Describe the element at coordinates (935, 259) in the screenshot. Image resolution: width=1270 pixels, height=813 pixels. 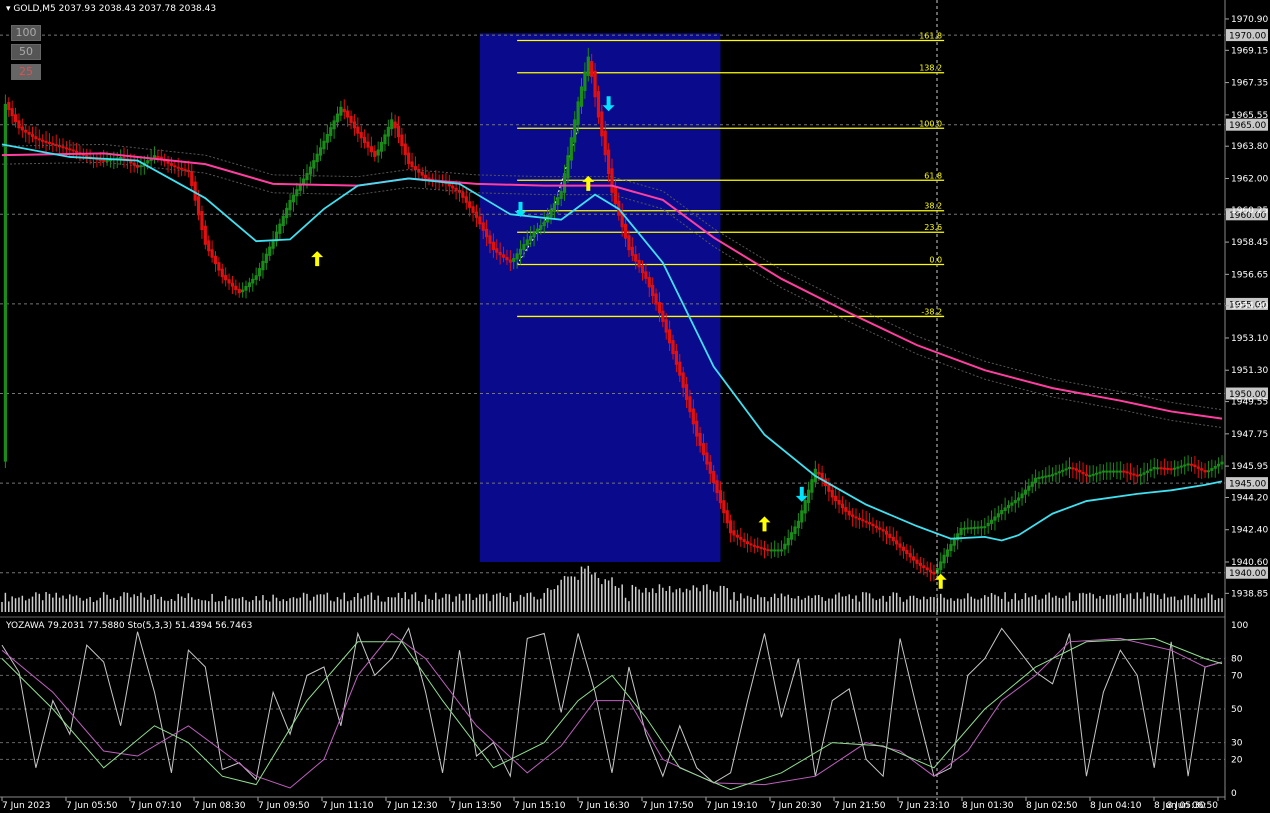
I see `fib-label: 0.0` at that location.